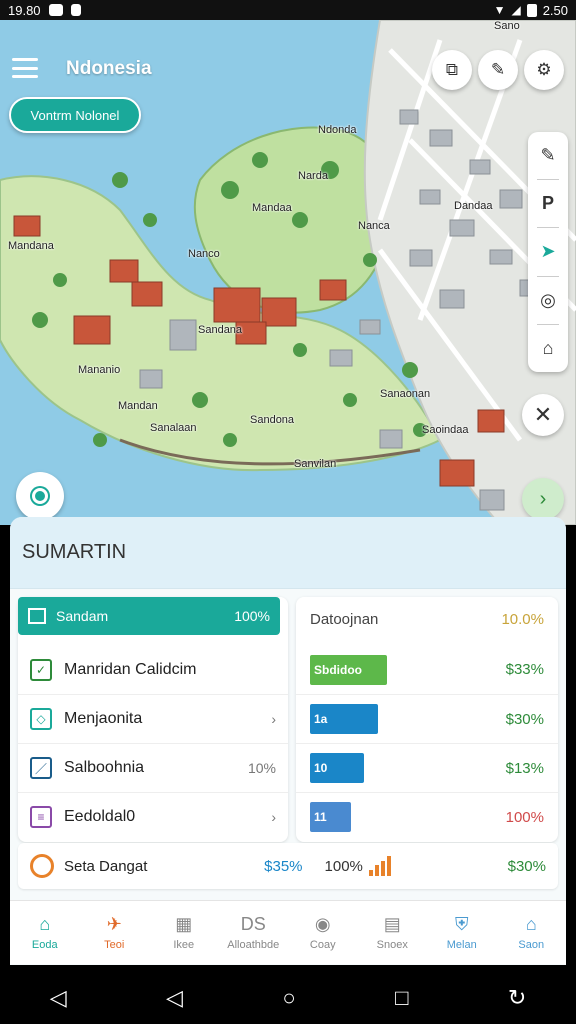 Image resolution: width=576 pixels, height=1024 pixels. What do you see at coordinates (531, 924) in the screenshot?
I see `building-icon: ⌂` at bounding box center [531, 924].